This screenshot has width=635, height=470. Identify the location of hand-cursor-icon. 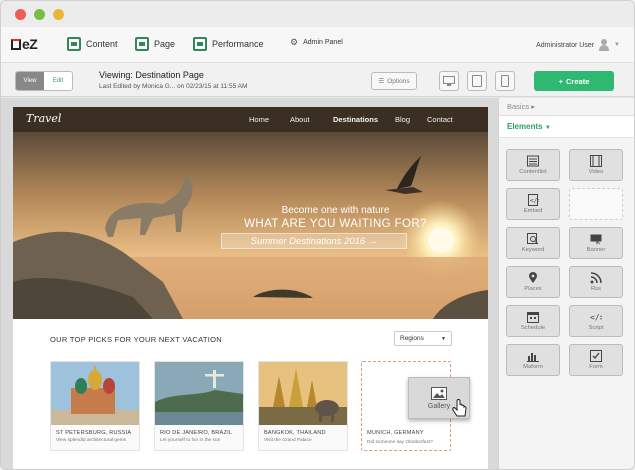
(459, 408).